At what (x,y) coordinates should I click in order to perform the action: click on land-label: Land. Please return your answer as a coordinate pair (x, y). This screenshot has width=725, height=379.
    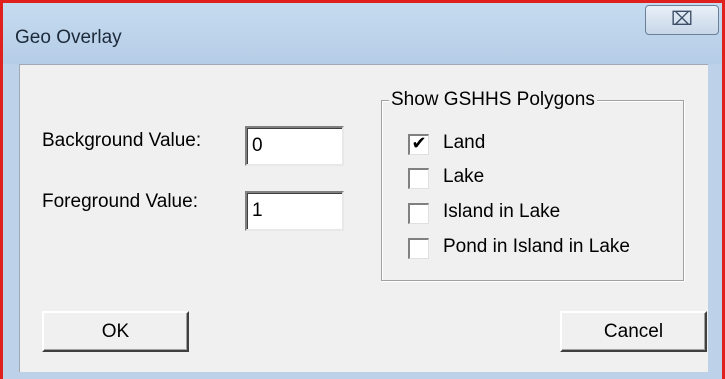
    Looking at the image, I should click on (464, 142).